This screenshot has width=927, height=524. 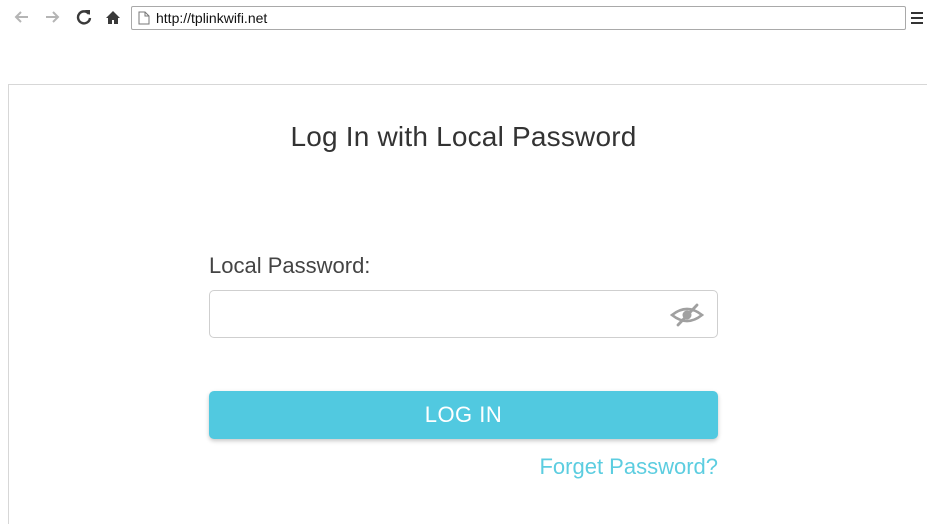 I want to click on url-input, so click(x=526, y=18).